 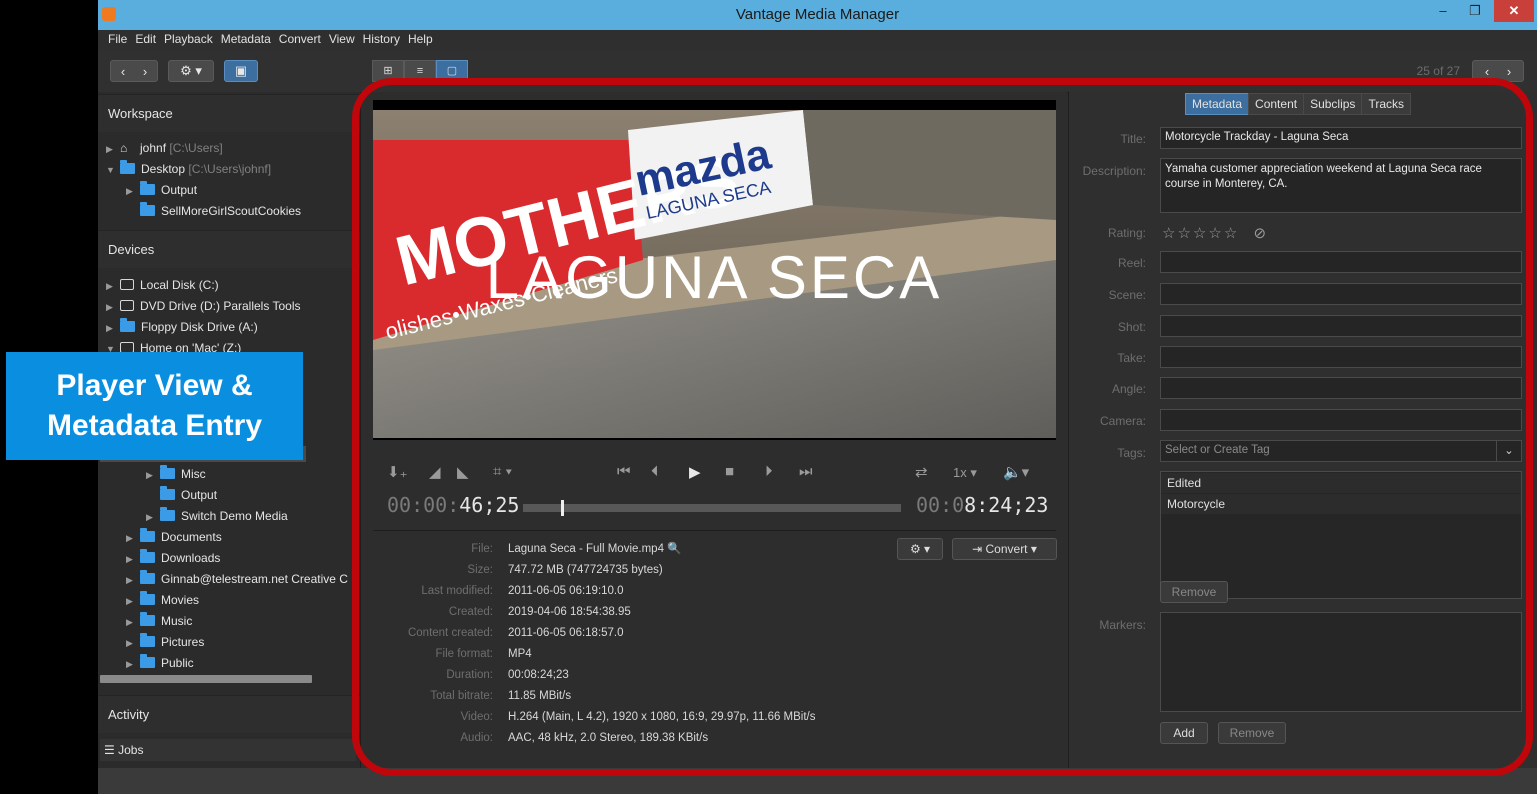 What do you see at coordinates (1509, 71) in the screenshot?
I see `next-item-icon: ›` at bounding box center [1509, 71].